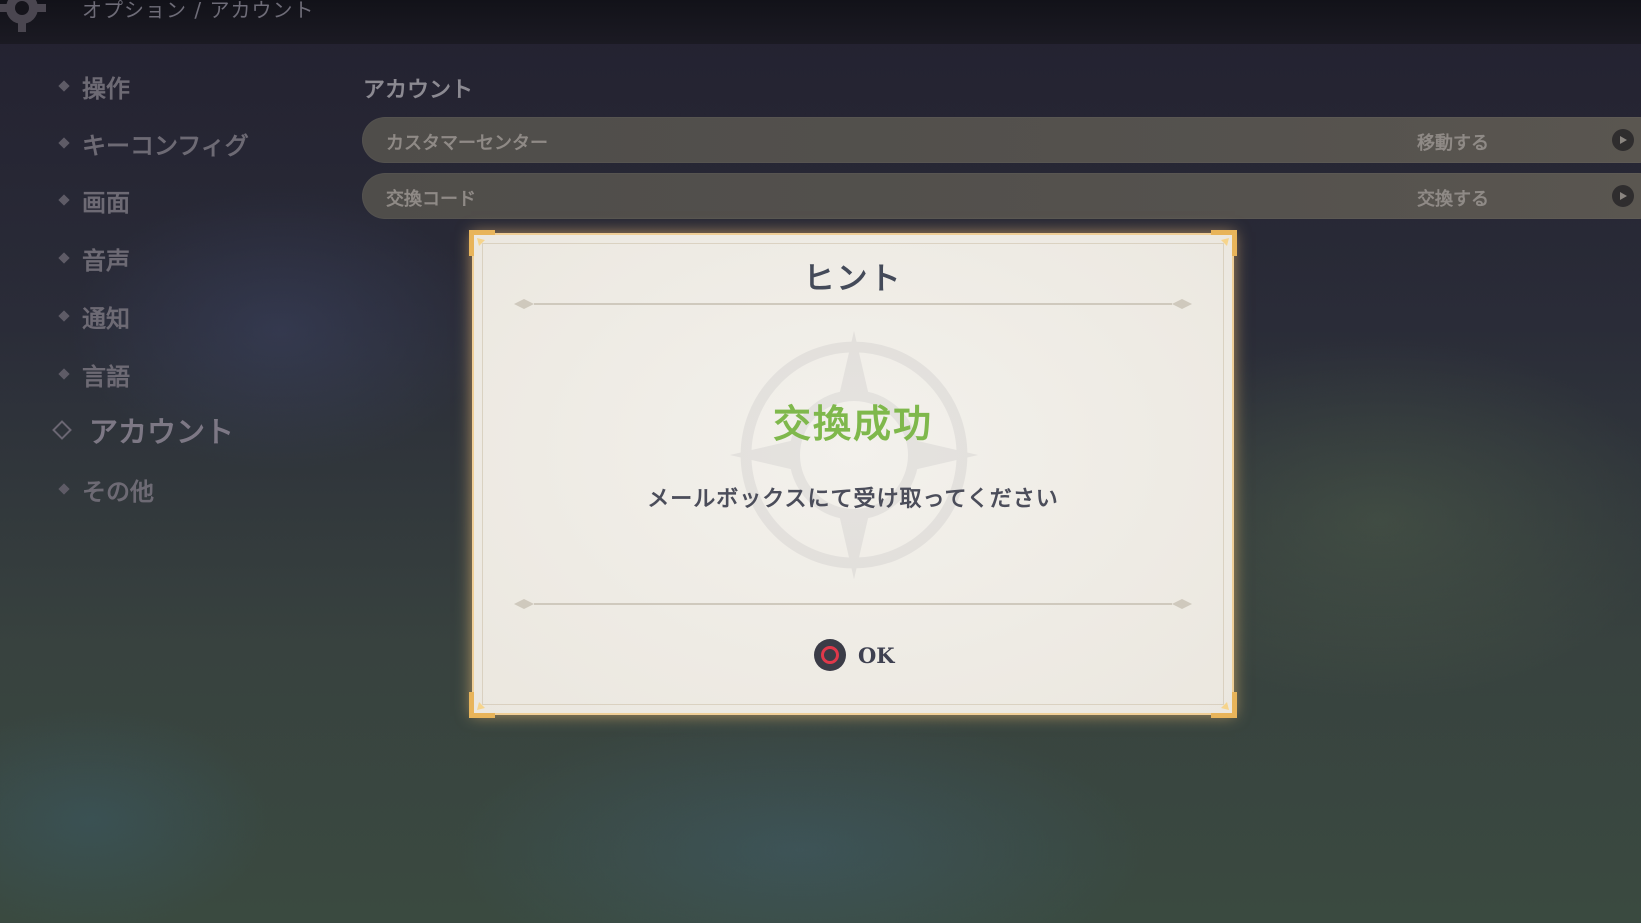  What do you see at coordinates (820, 22) in the screenshot?
I see `top-bar: オプション / アカウント` at bounding box center [820, 22].